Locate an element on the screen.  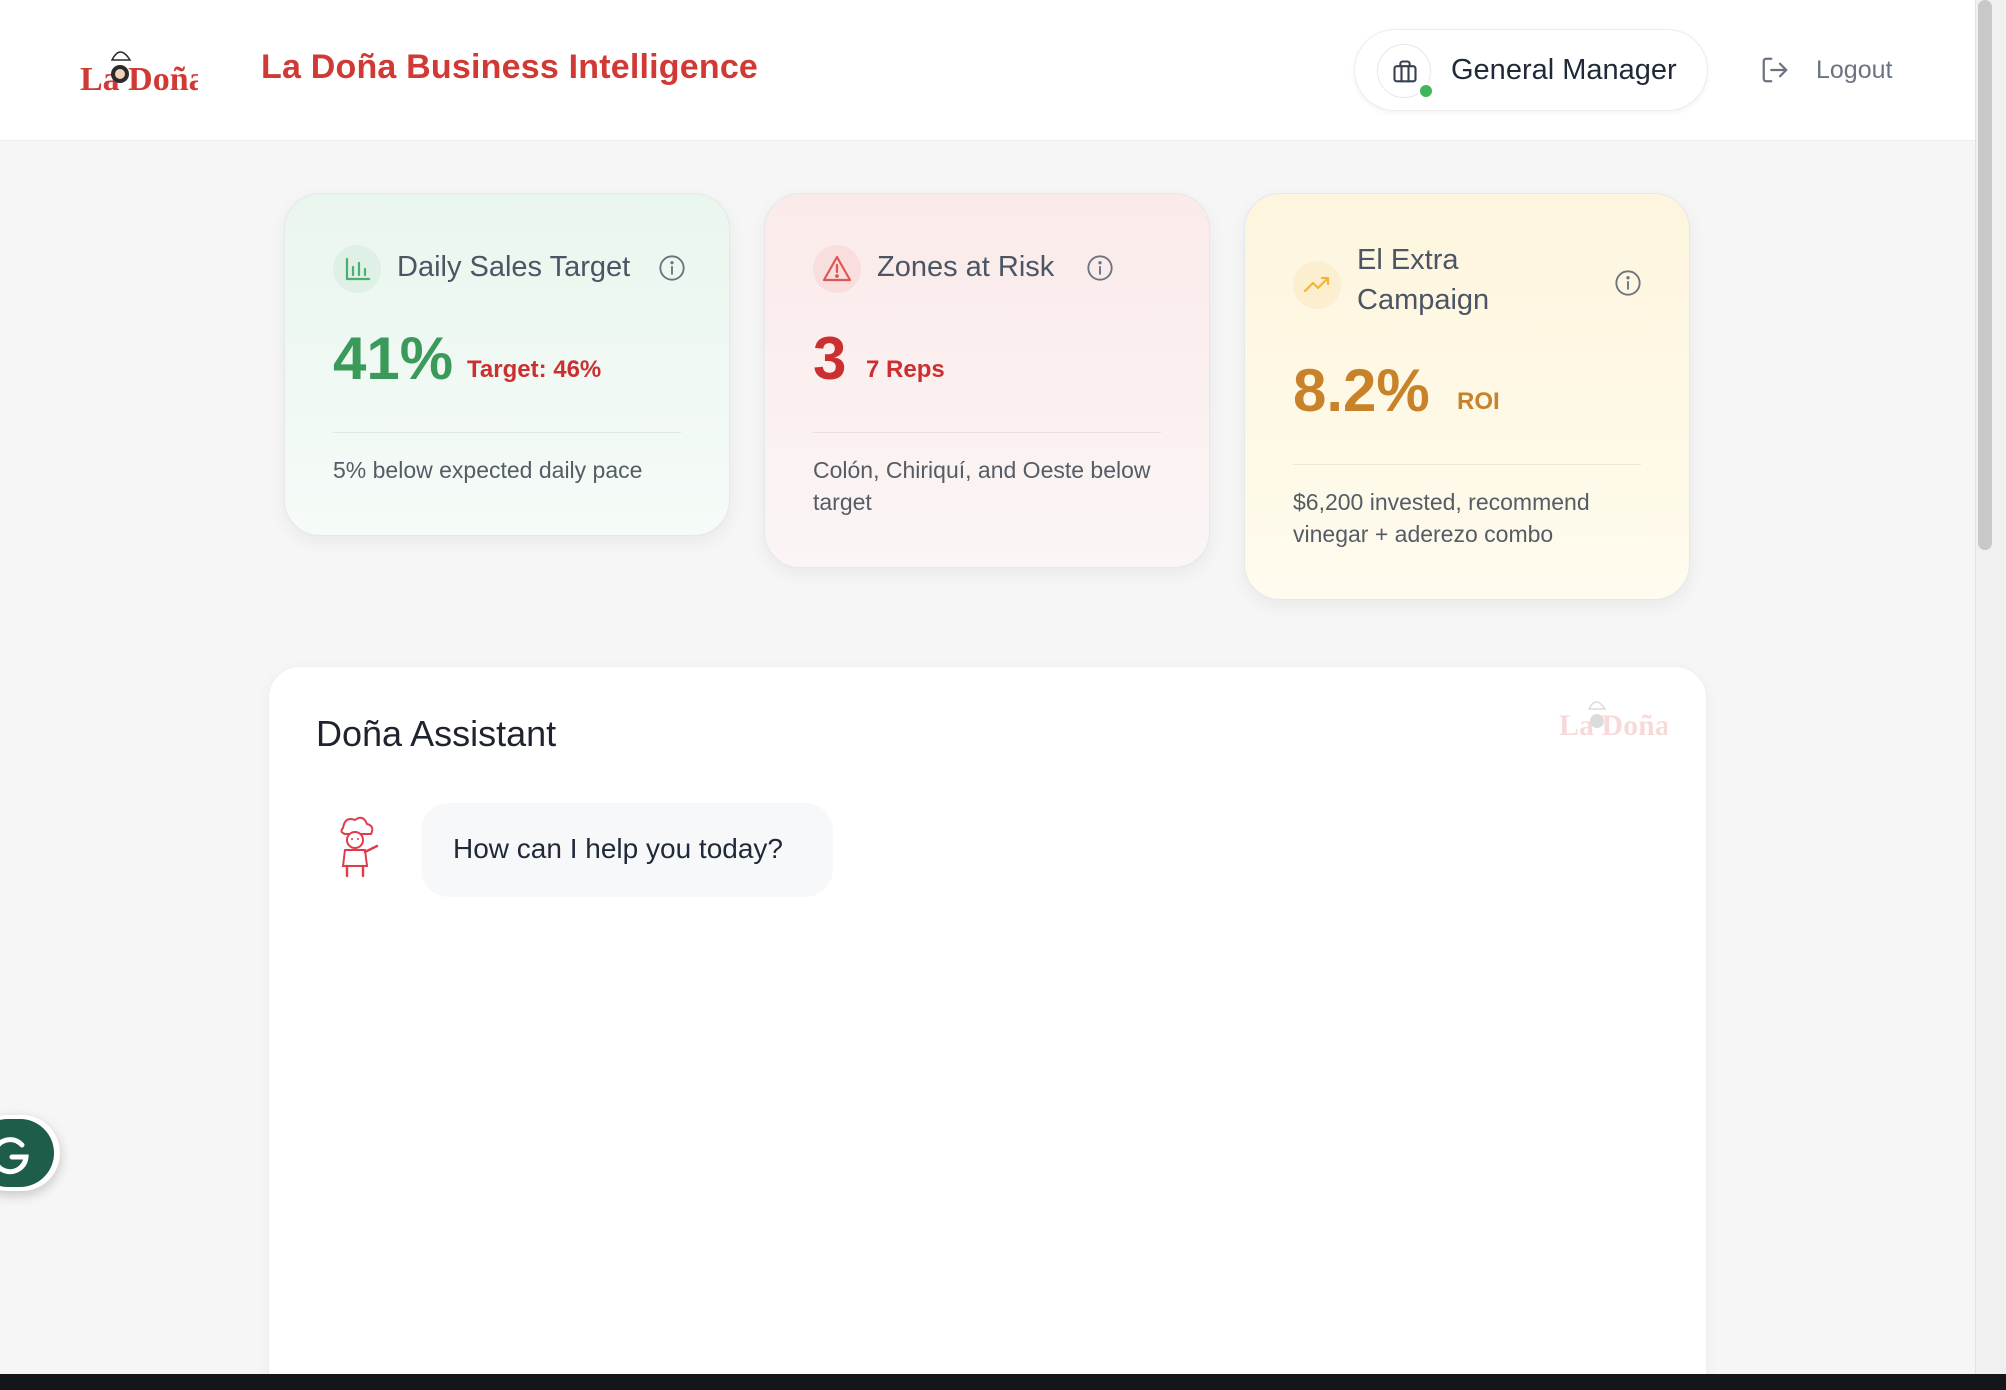
scrollbar-thumb is located at coordinates (1985, 275).